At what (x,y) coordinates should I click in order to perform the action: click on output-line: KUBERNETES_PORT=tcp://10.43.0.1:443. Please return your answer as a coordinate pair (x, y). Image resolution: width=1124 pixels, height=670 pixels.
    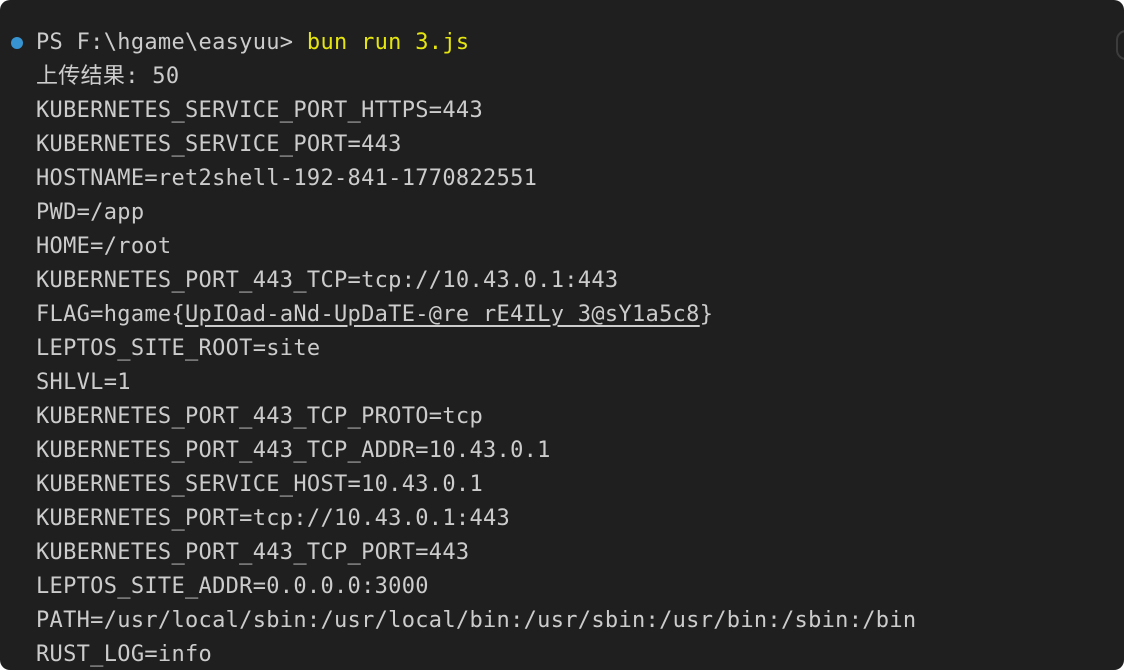
    Looking at the image, I should click on (273, 518).